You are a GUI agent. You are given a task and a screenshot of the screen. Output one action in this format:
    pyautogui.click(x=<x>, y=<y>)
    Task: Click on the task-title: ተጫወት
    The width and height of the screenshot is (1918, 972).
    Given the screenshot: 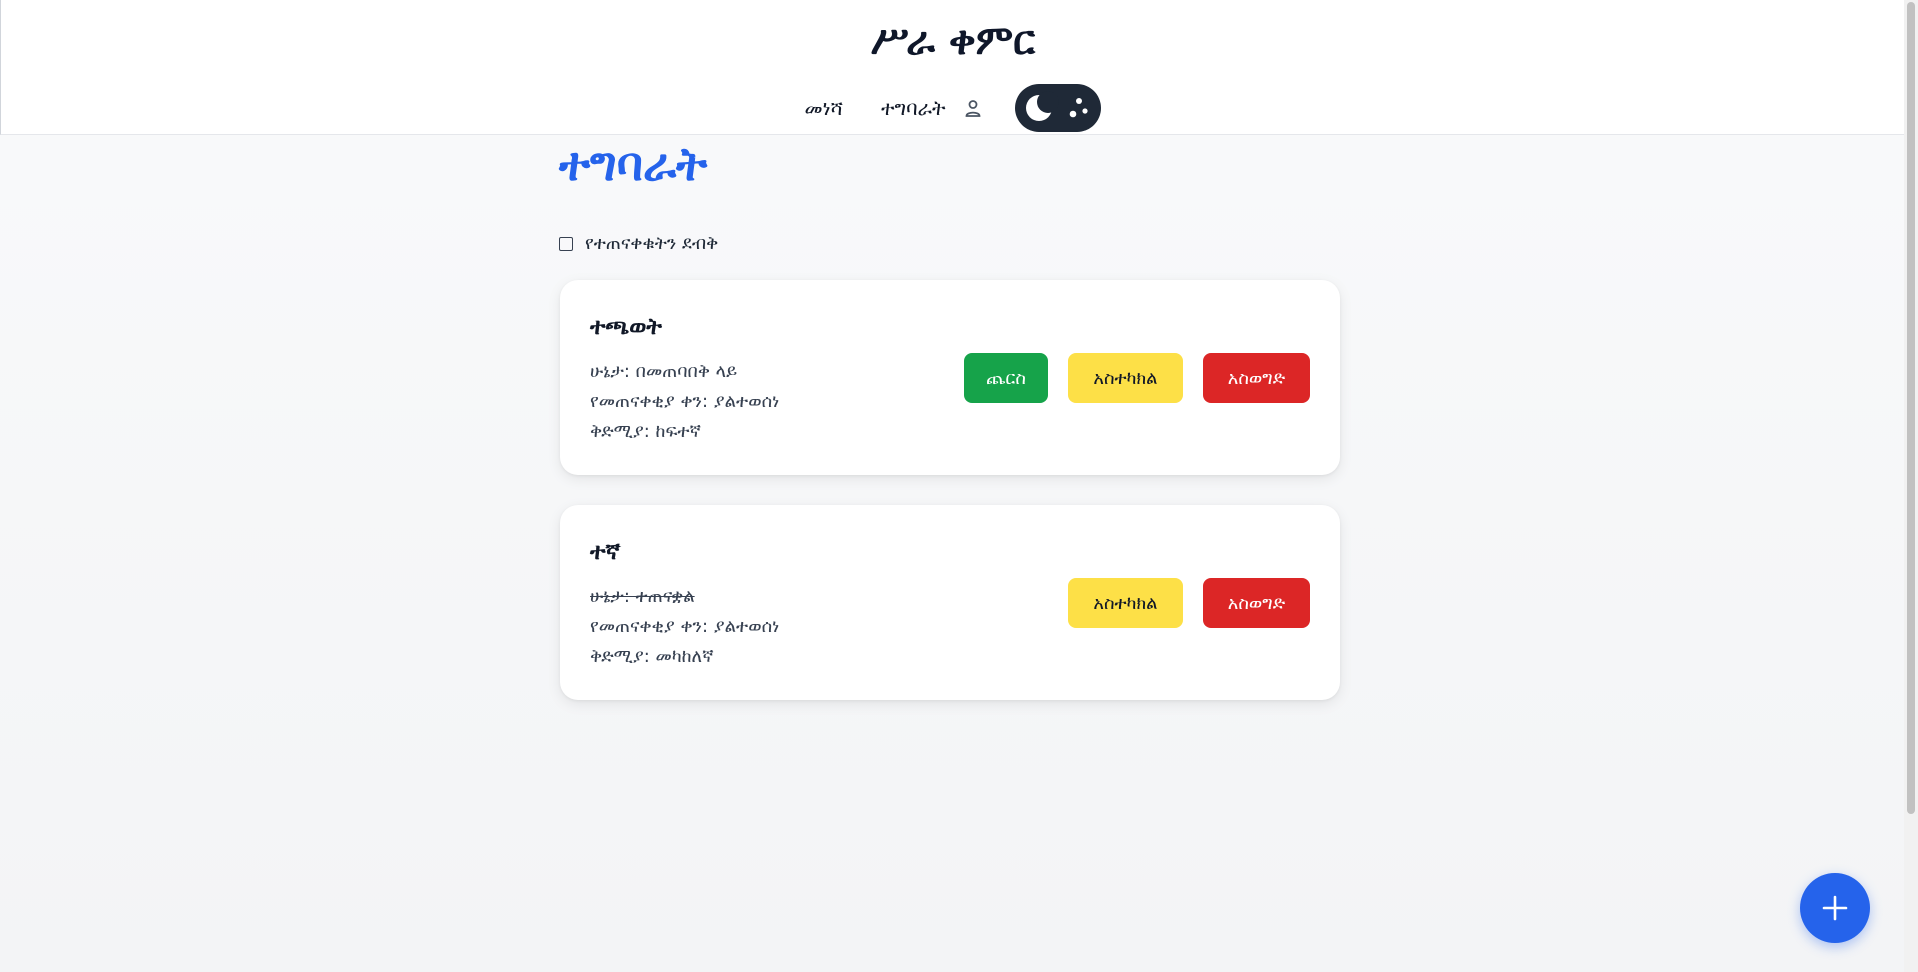 What is the action you would take?
    pyautogui.click(x=626, y=327)
    